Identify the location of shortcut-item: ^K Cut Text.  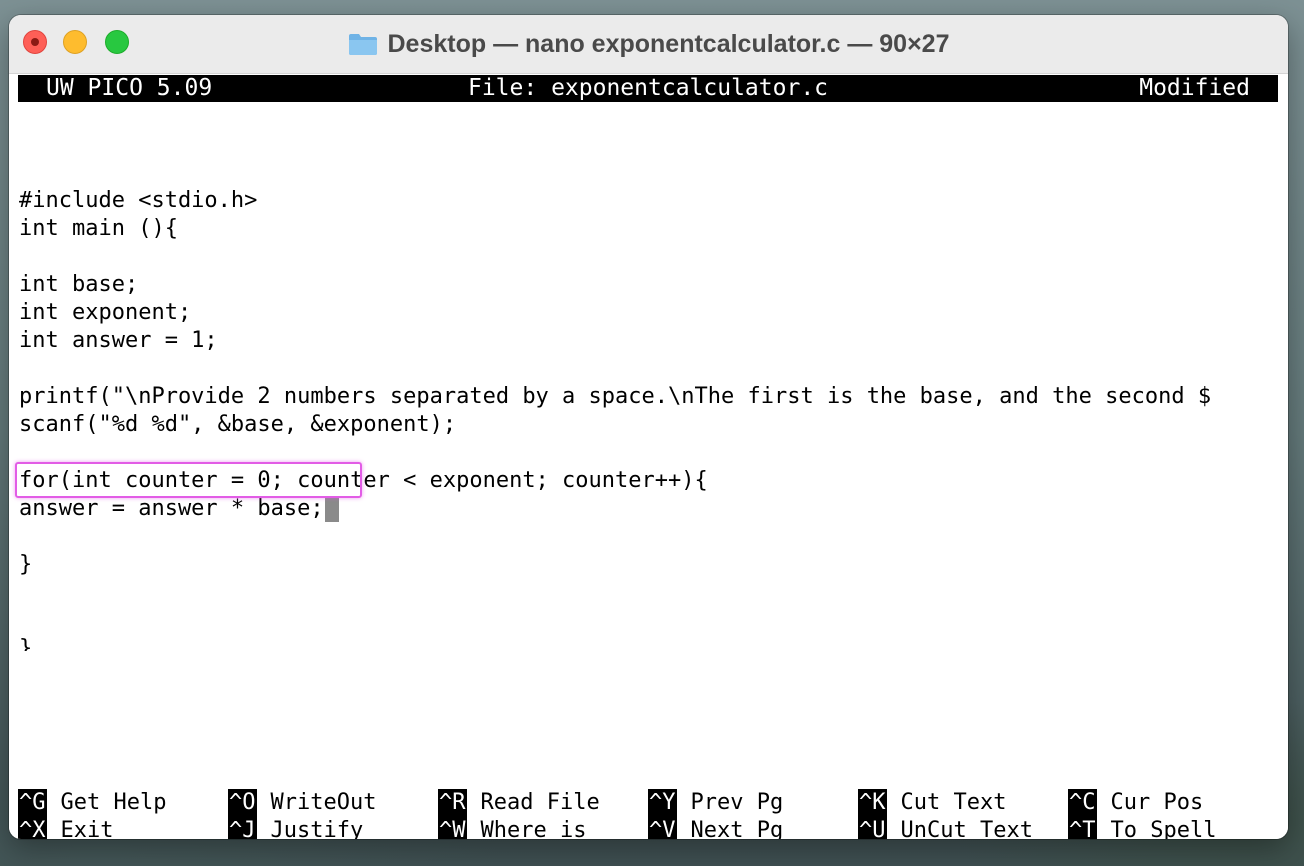
(932, 803).